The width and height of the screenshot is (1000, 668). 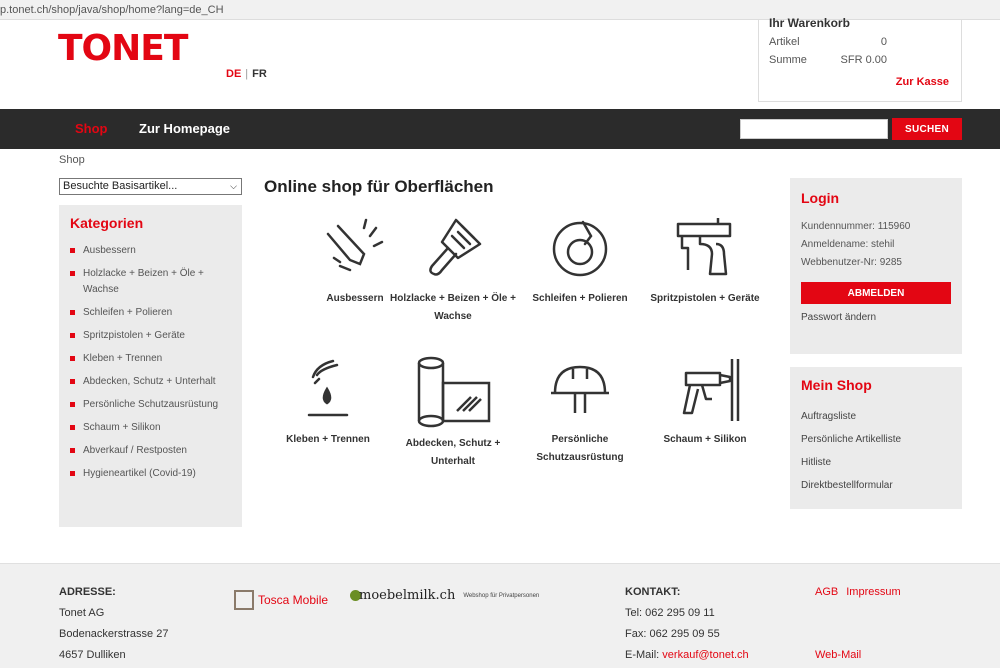 I want to click on product-label: Holzlacke + Beizen + Öle + Wachse, so click(x=453, y=307).